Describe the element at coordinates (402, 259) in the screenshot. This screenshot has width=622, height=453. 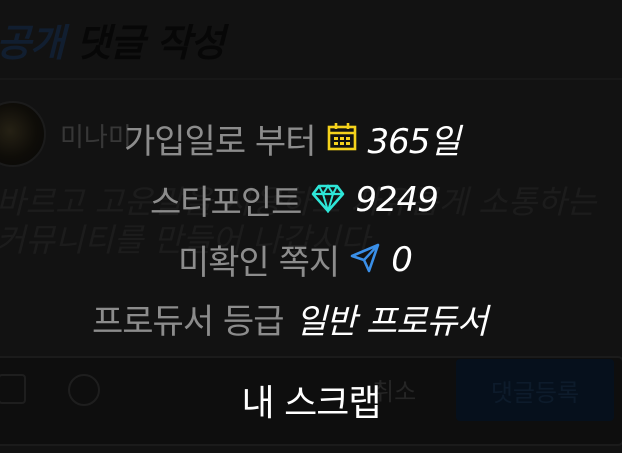
I see `unread-messages-value: 0` at that location.